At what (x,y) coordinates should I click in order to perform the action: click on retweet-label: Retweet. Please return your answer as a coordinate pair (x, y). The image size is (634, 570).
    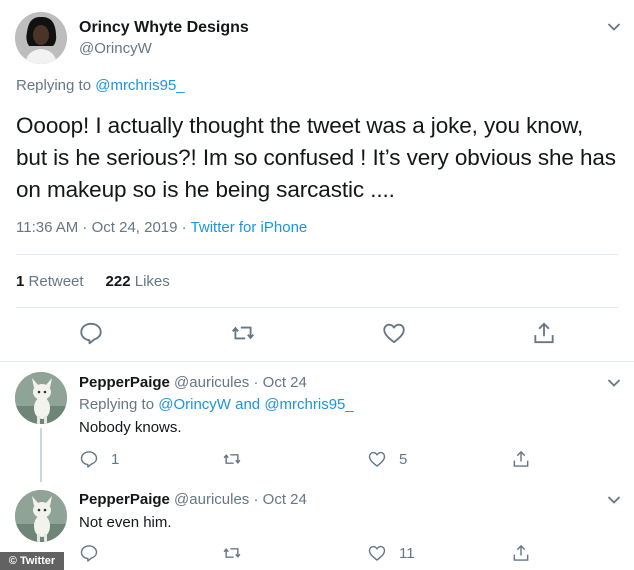
    Looking at the image, I should click on (56, 281).